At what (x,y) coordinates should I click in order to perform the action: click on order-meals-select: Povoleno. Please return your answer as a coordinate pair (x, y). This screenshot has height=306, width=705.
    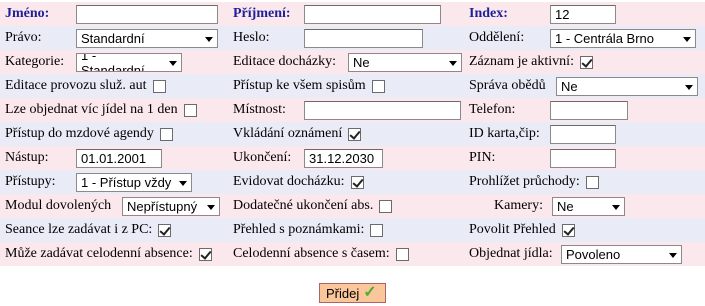
    Looking at the image, I should click on (621, 254).